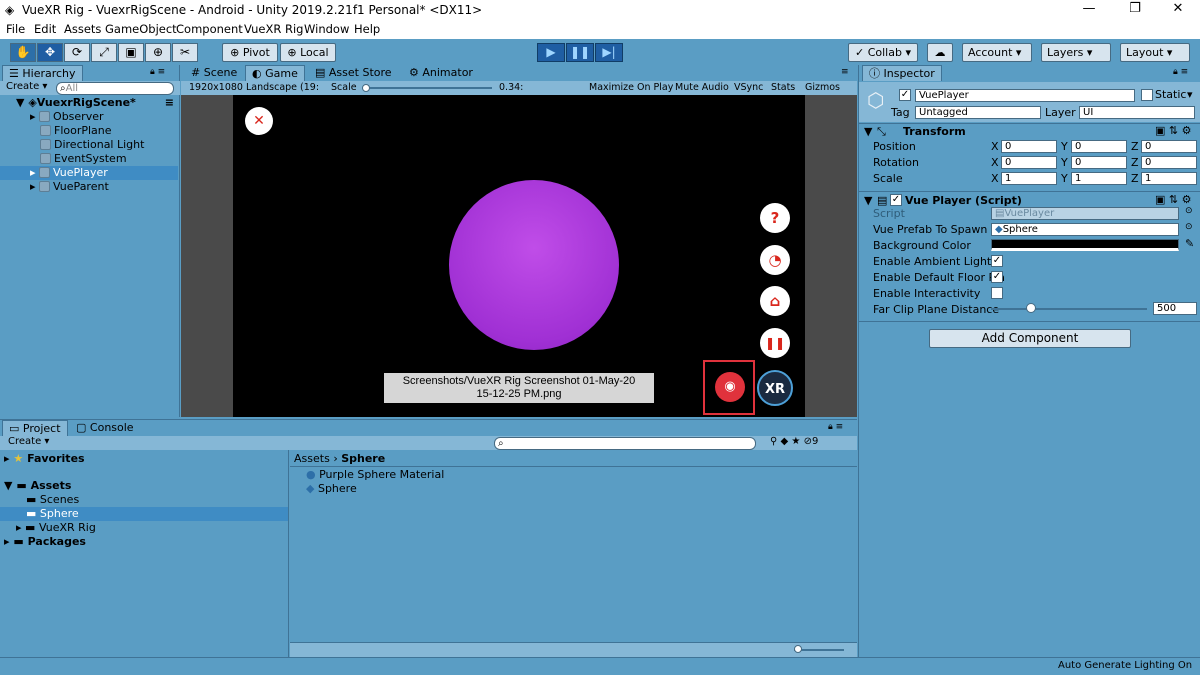 This screenshot has width=1200, height=675. What do you see at coordinates (82, 29) in the screenshot?
I see `menu-assets: Assets` at bounding box center [82, 29].